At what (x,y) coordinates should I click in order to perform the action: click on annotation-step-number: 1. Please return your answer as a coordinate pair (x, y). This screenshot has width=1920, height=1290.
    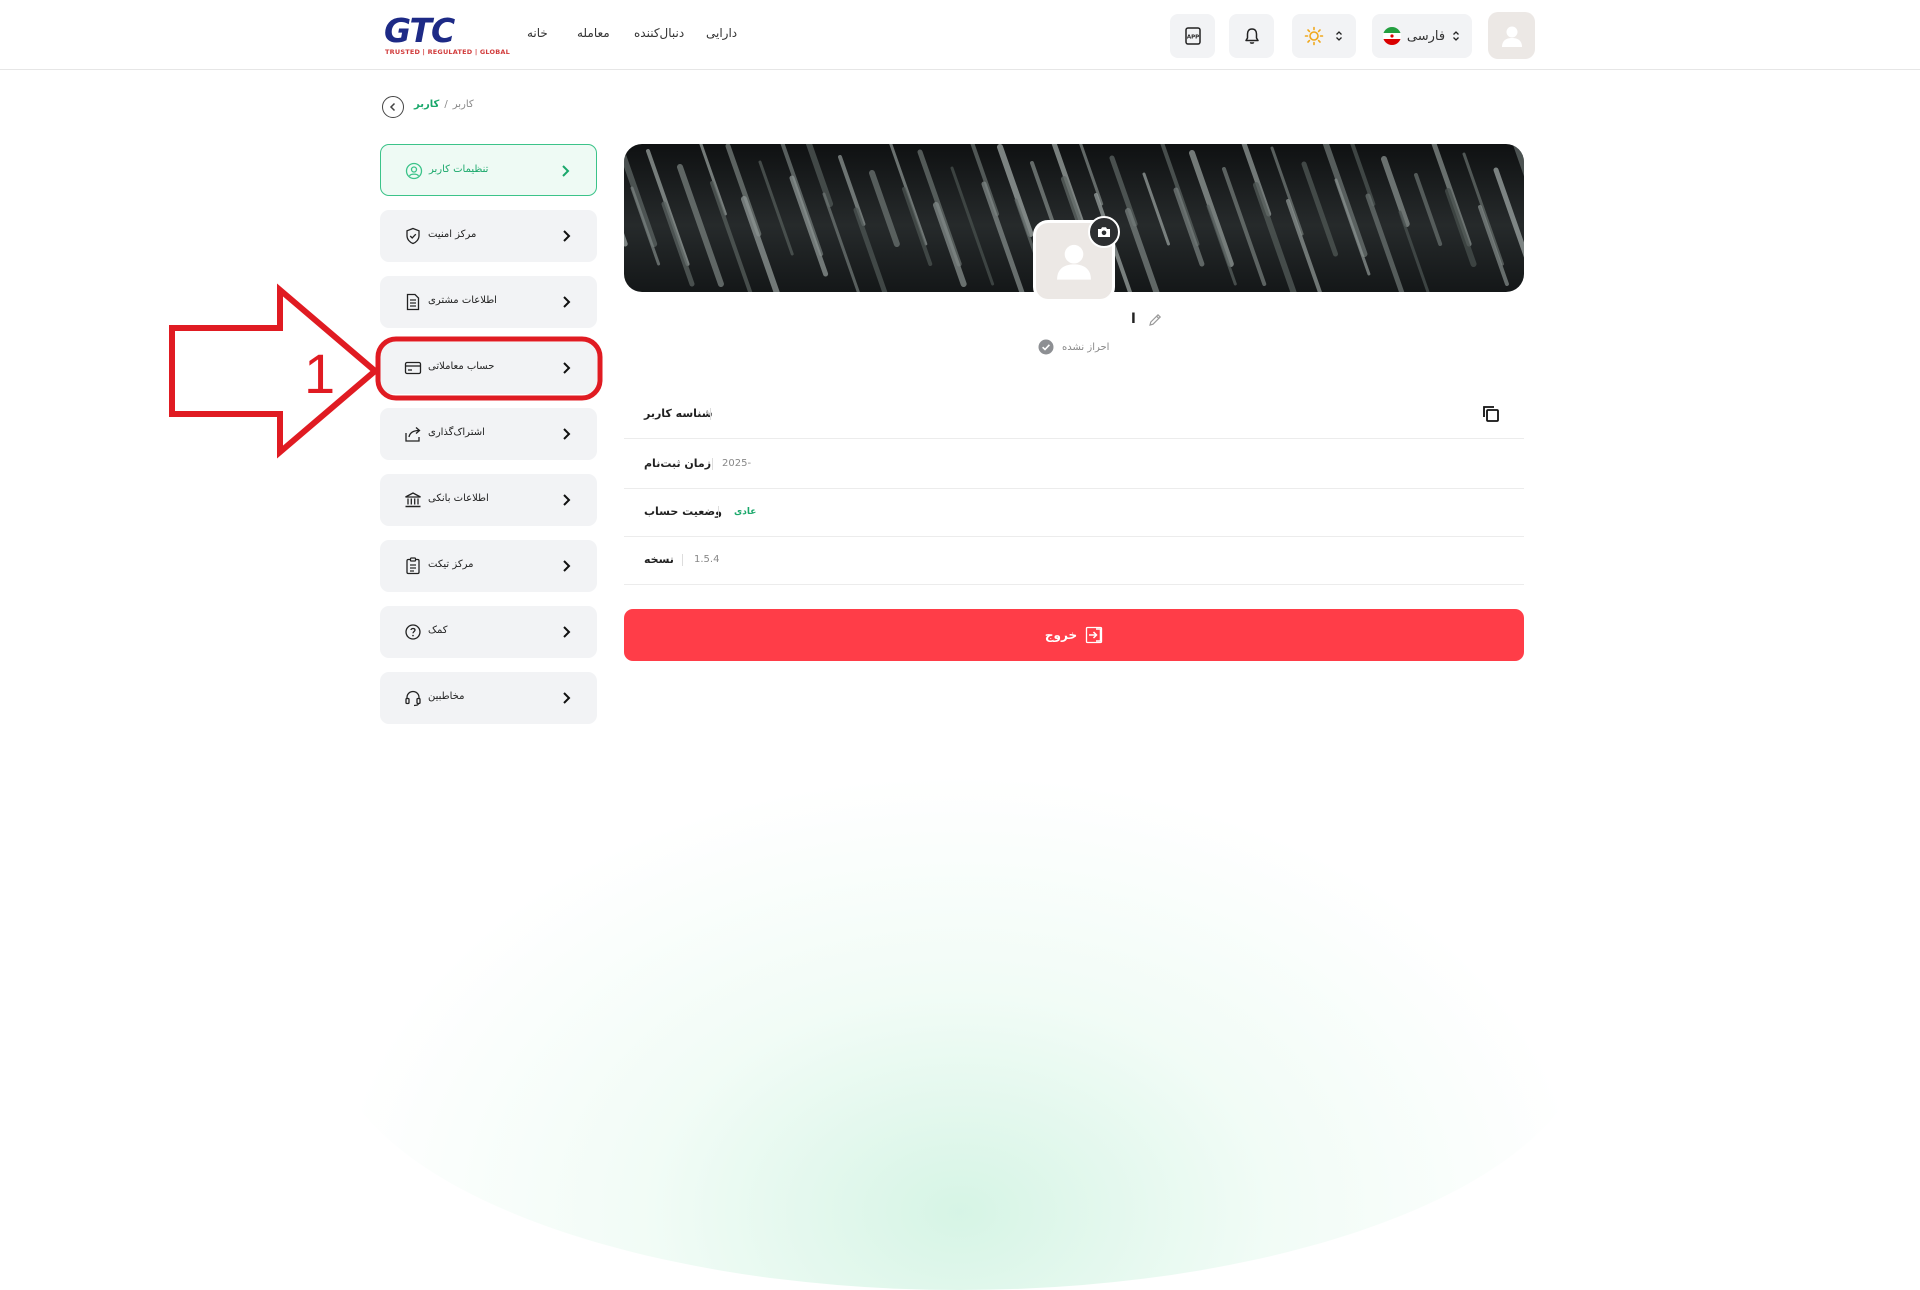
    Looking at the image, I should click on (319, 373).